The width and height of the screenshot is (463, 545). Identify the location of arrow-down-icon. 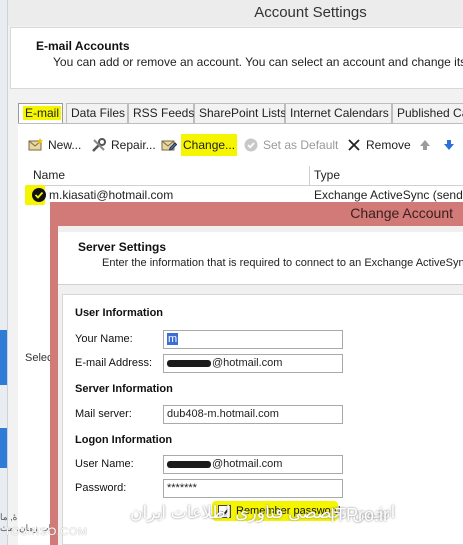
(449, 145).